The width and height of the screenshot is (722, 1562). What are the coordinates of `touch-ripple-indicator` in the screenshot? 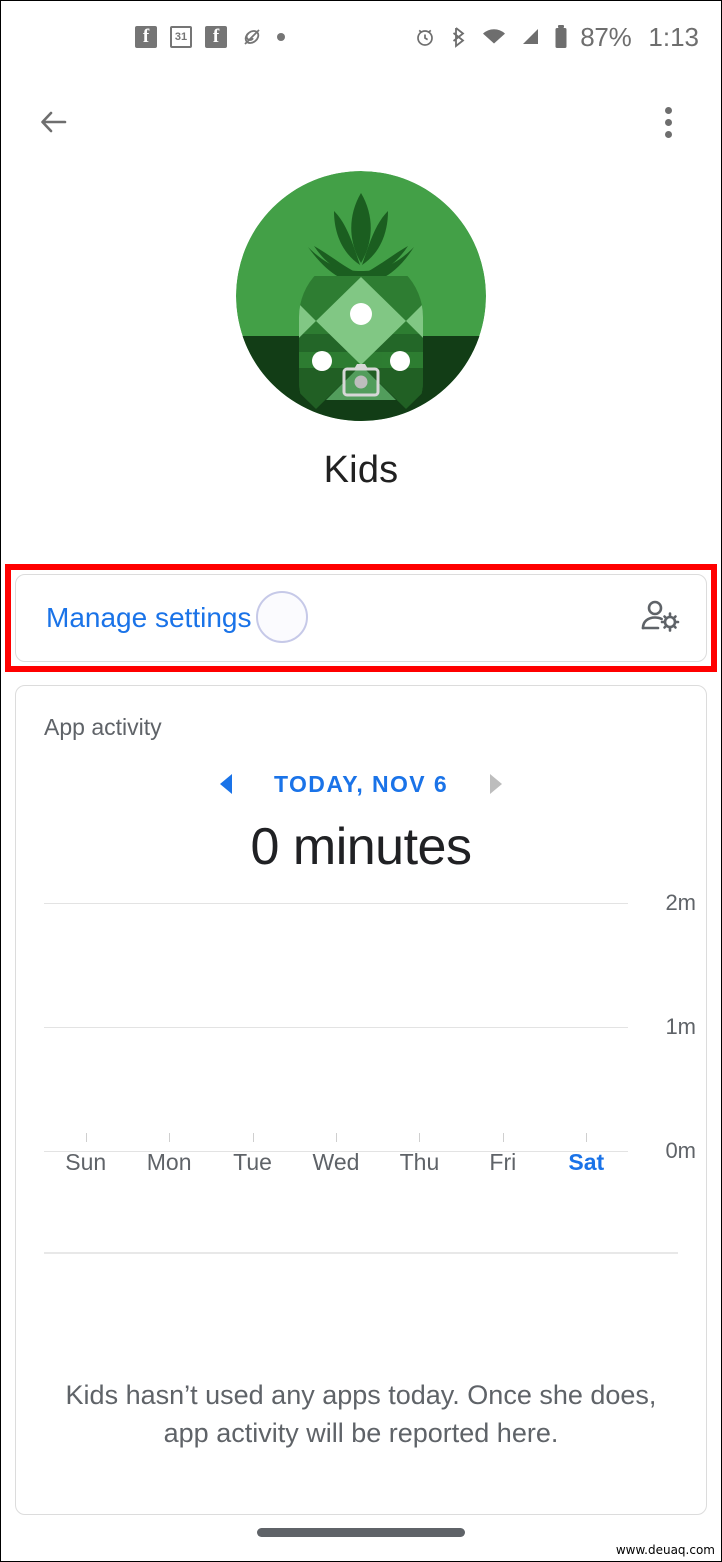 It's located at (282, 617).